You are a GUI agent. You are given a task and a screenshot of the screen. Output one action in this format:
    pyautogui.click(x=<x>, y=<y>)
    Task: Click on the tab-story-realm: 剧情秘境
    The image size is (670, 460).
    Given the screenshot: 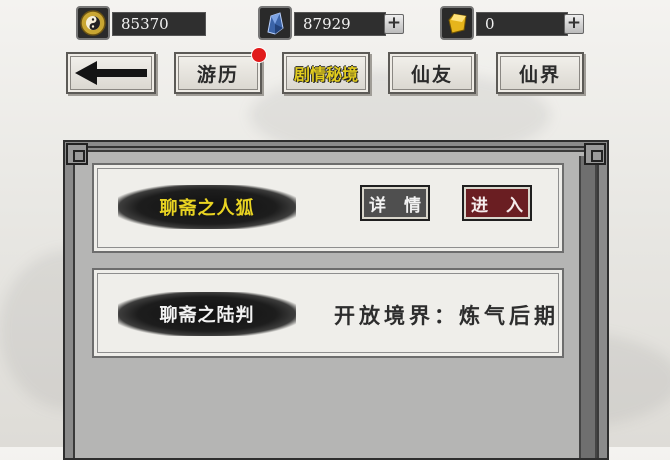 What is the action you would take?
    pyautogui.click(x=326, y=73)
    